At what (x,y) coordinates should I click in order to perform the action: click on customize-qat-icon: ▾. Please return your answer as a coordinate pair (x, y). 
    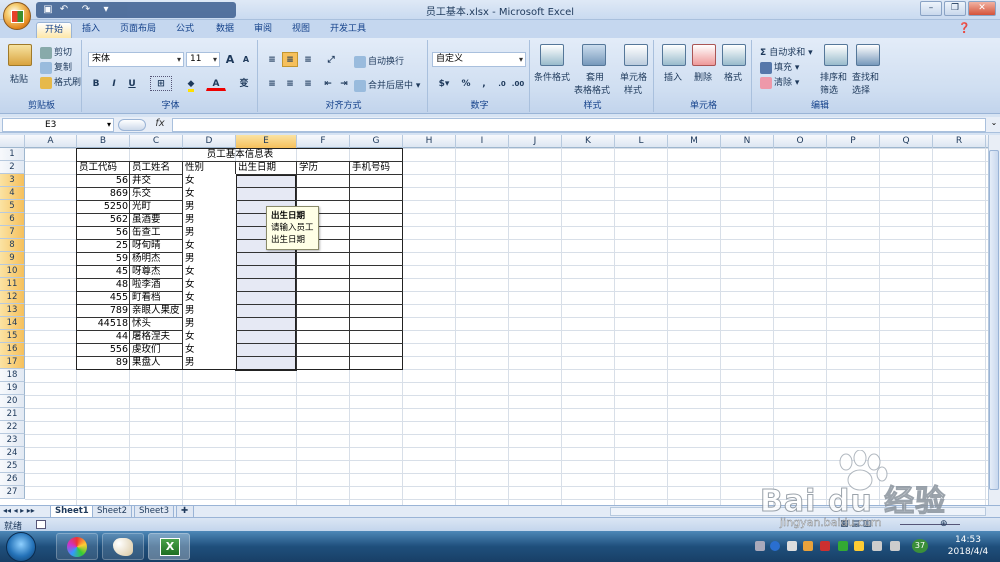
    Looking at the image, I should click on (106, 10).